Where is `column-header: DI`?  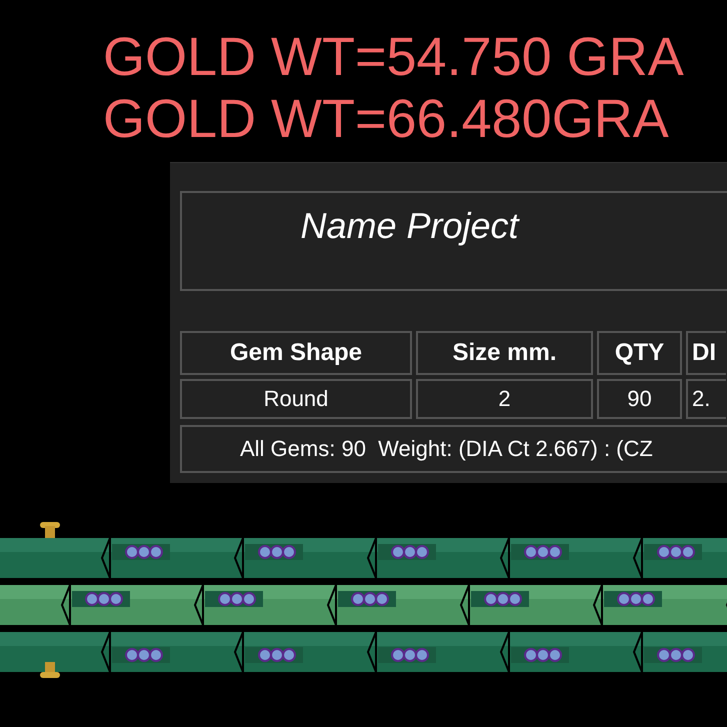
column-header: DI is located at coordinates (706, 353).